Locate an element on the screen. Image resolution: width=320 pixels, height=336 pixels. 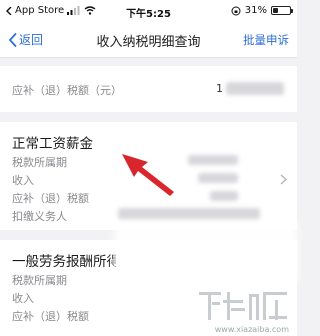
status-right: 31% is located at coordinates (262, 10).